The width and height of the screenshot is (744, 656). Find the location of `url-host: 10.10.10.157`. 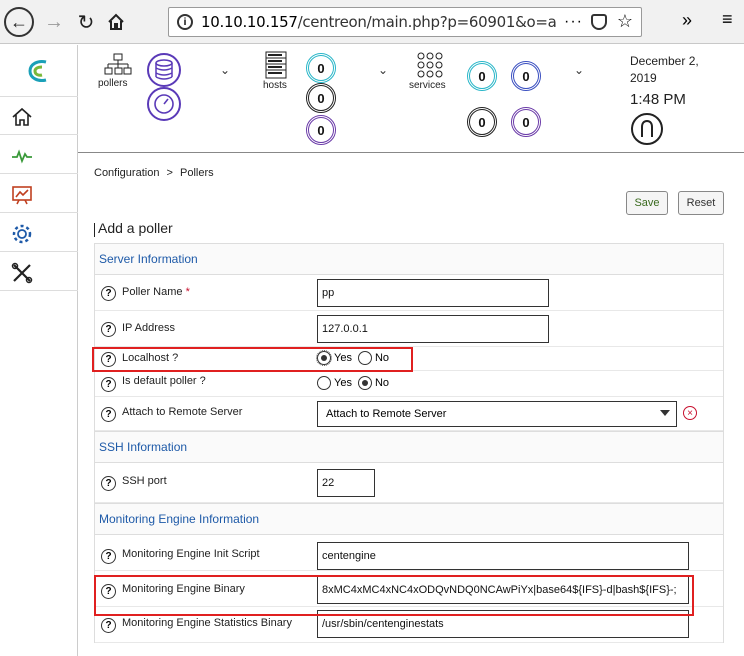

url-host: 10.10.10.157 is located at coordinates (249, 22).